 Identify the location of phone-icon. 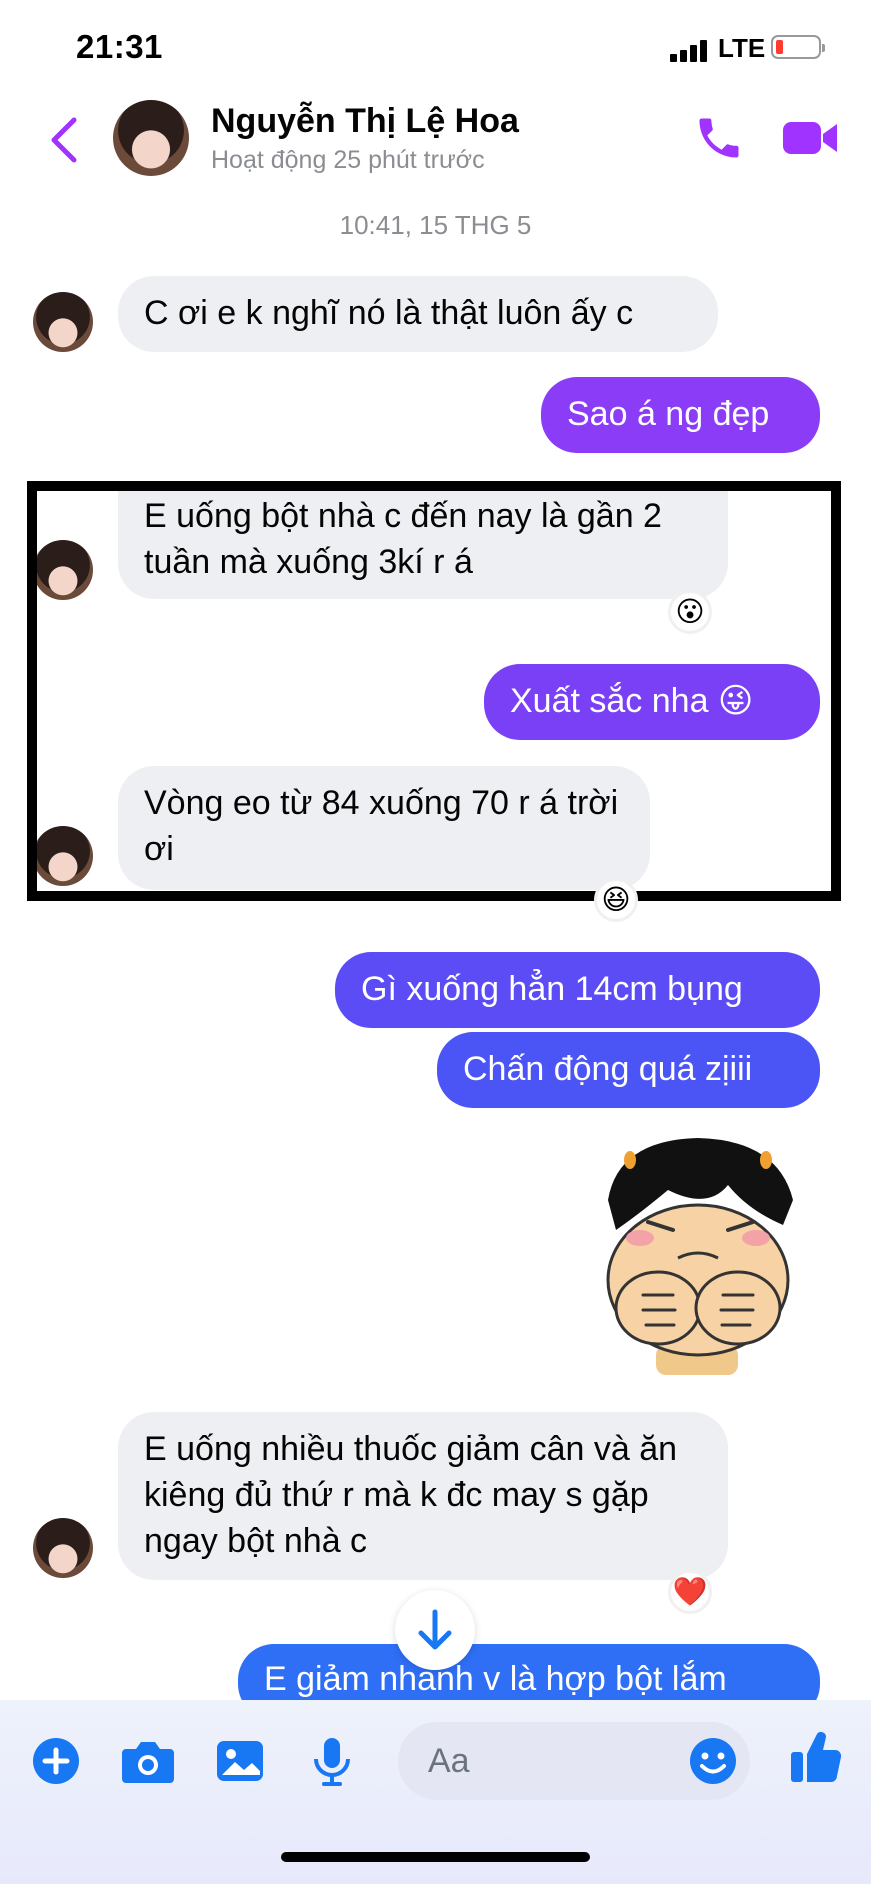
(719, 138).